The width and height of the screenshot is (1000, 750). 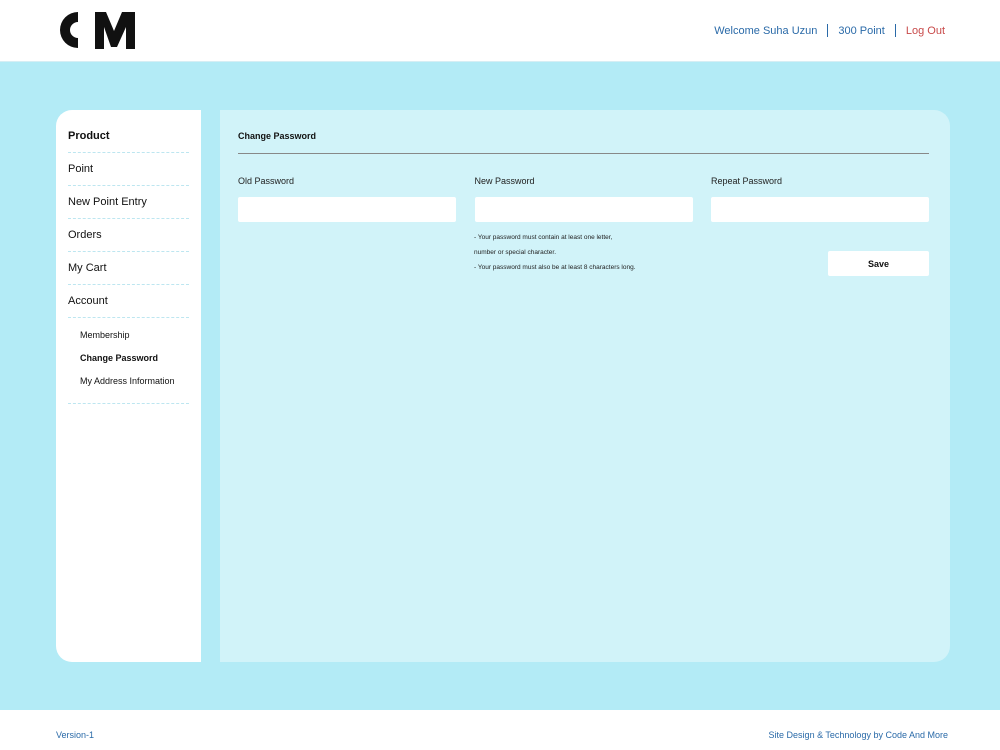 What do you see at coordinates (583, 209) in the screenshot?
I see `new-password-input` at bounding box center [583, 209].